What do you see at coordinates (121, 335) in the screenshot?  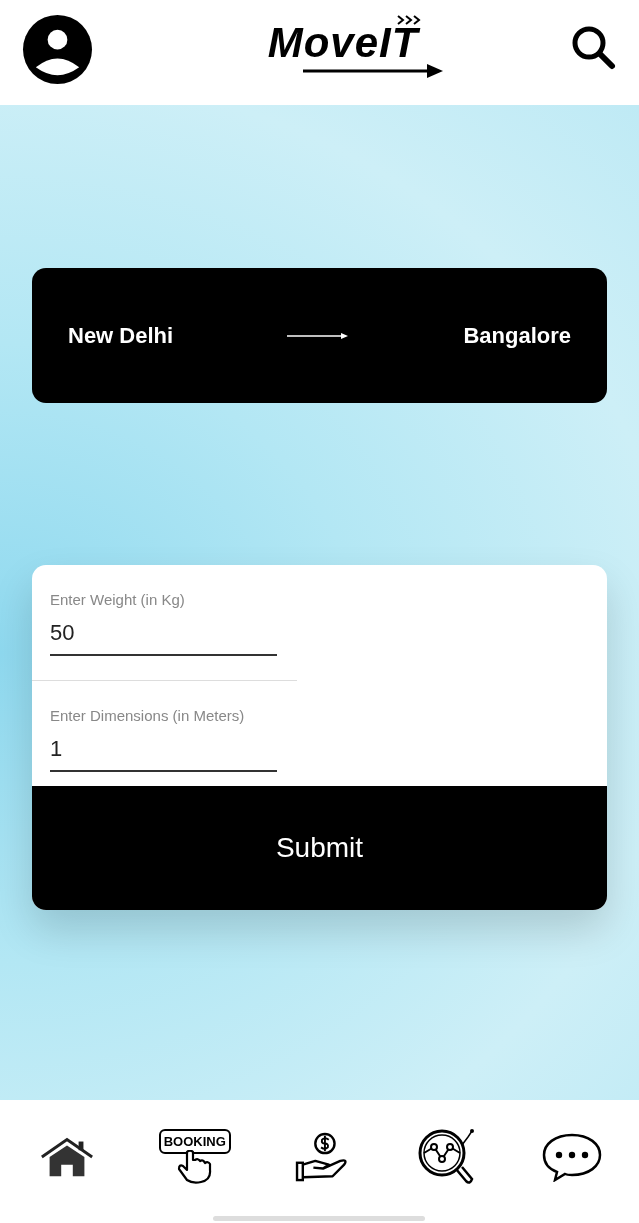 I see `origin-city: New Delhi` at bounding box center [121, 335].